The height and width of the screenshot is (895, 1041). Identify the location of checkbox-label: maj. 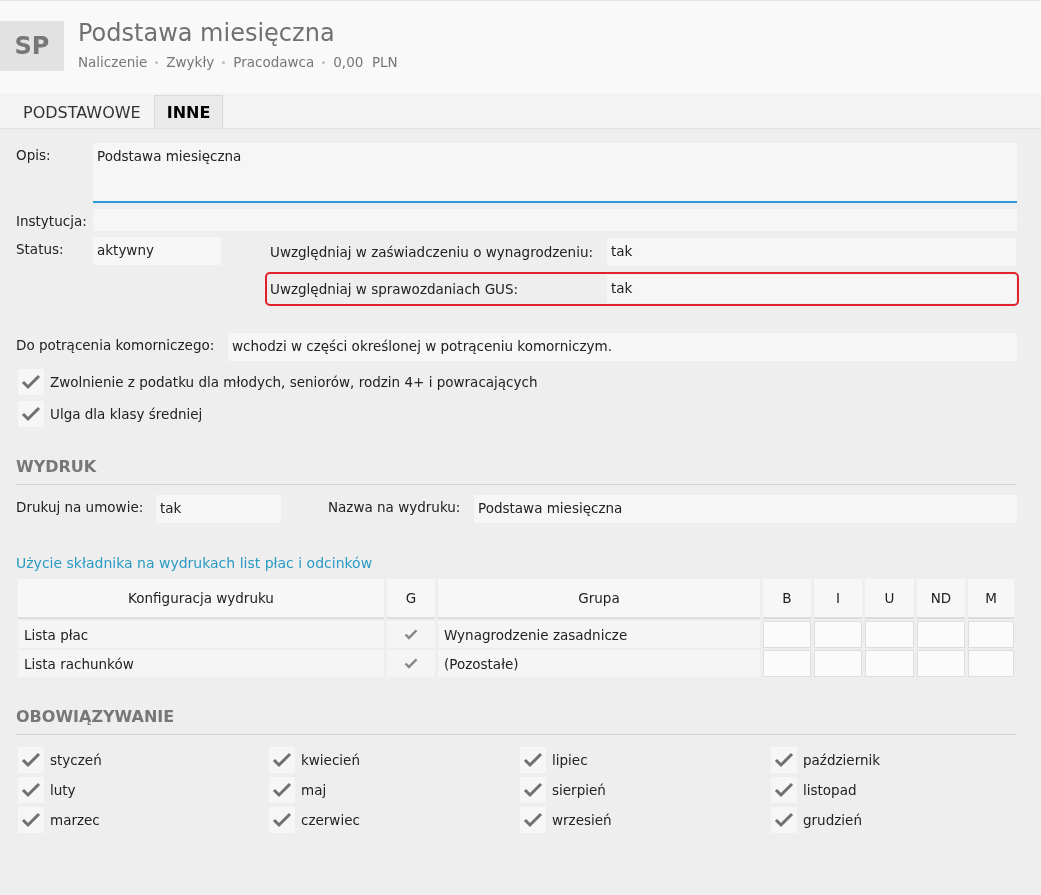
(314, 790).